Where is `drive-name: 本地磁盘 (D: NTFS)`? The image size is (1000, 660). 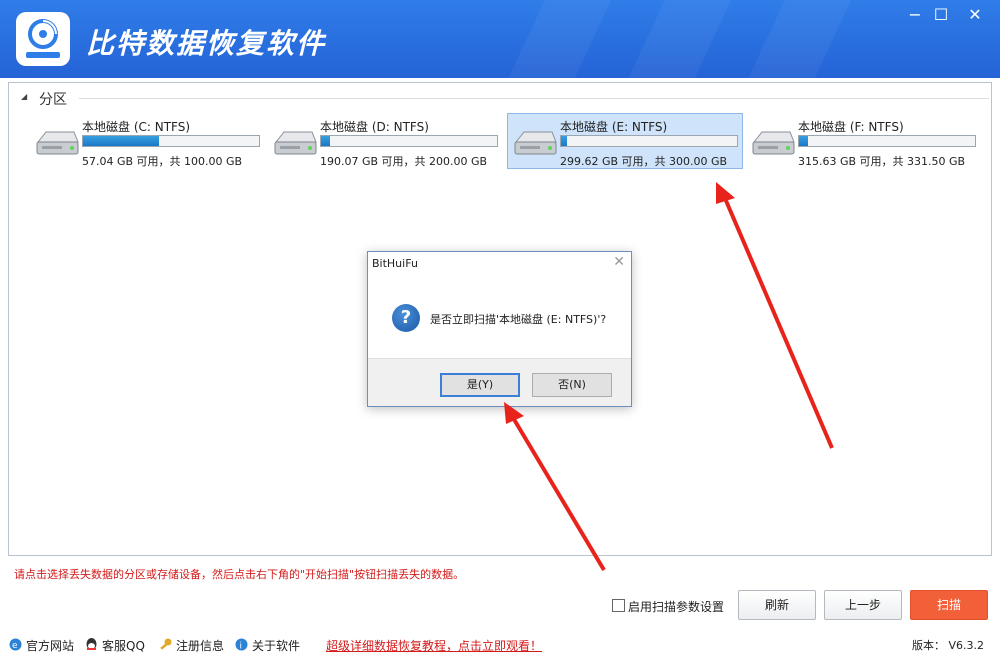
drive-name: 本地磁盘 (D: NTFS) is located at coordinates (374, 127).